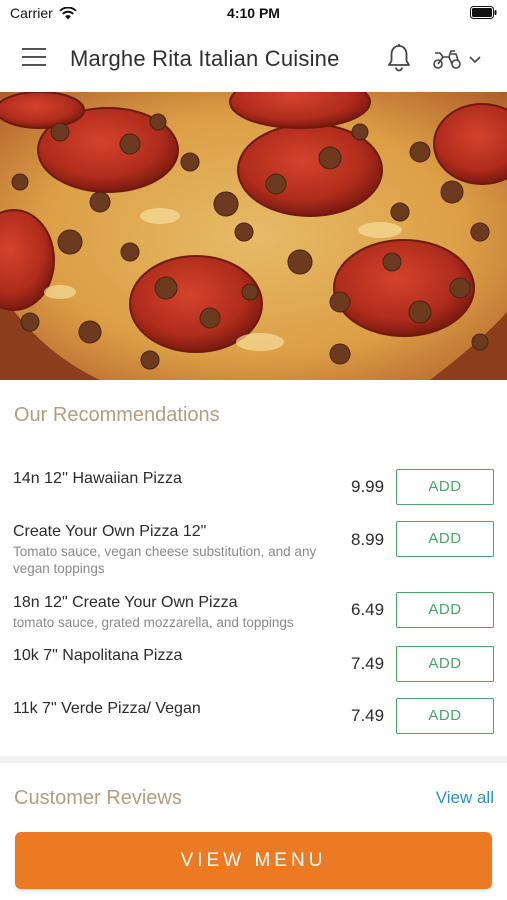 The height and width of the screenshot is (900, 507). What do you see at coordinates (205, 58) in the screenshot?
I see `page-title: Marghe Rita Italian Cuisine` at bounding box center [205, 58].